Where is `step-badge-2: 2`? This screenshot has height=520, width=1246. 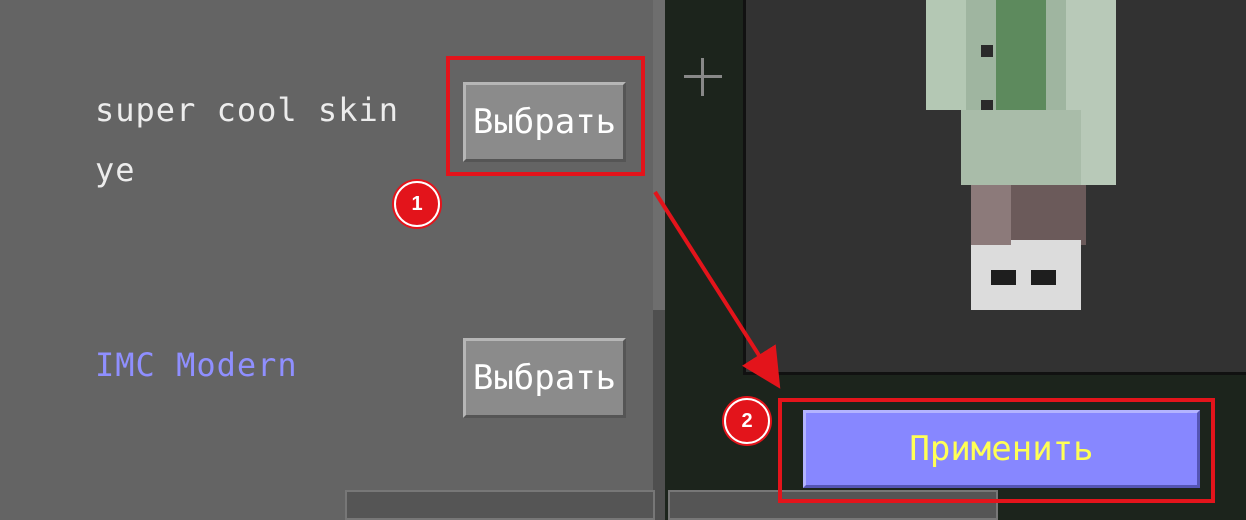
step-badge-2: 2 is located at coordinates (747, 421).